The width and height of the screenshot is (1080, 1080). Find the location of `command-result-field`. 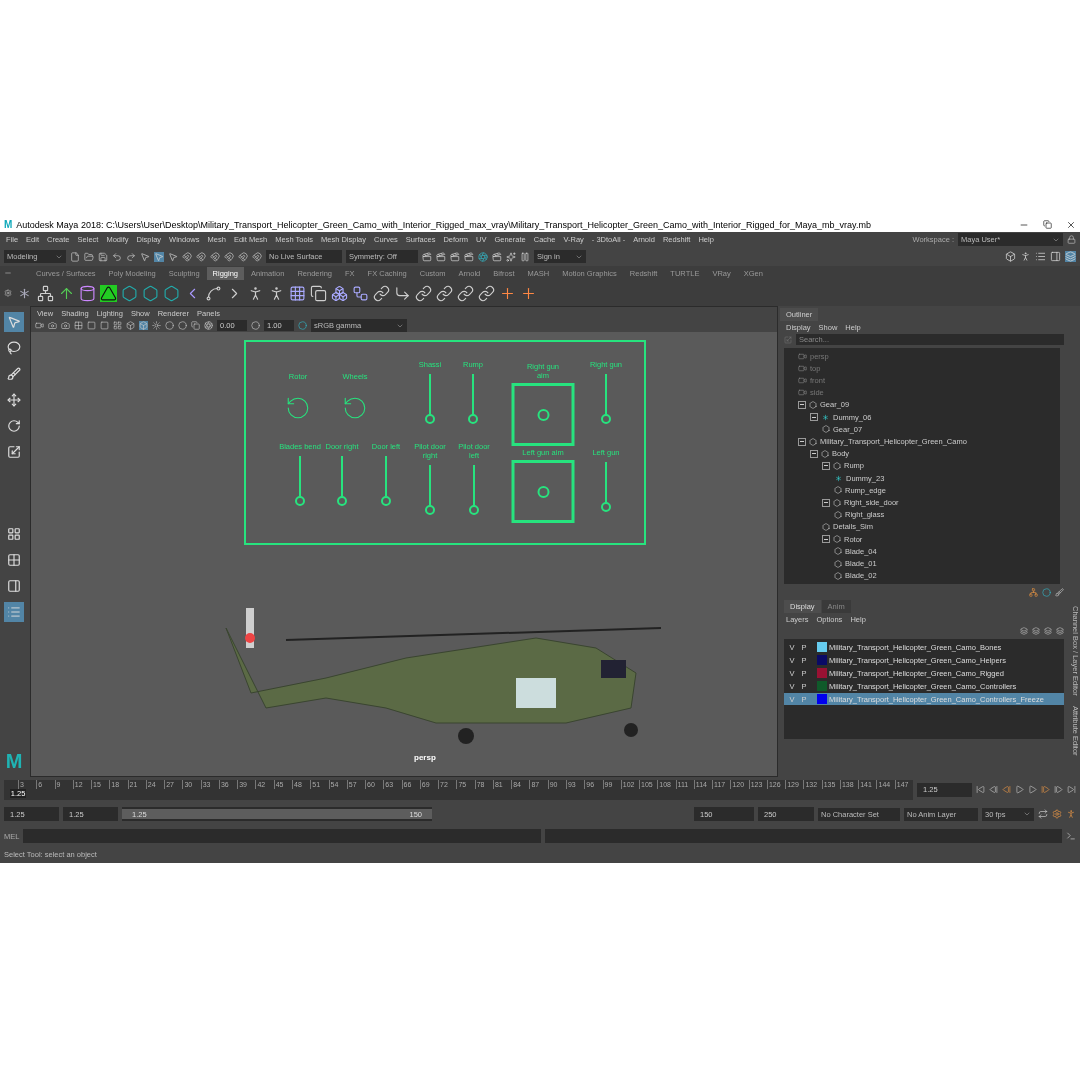

command-result-field is located at coordinates (803, 836).